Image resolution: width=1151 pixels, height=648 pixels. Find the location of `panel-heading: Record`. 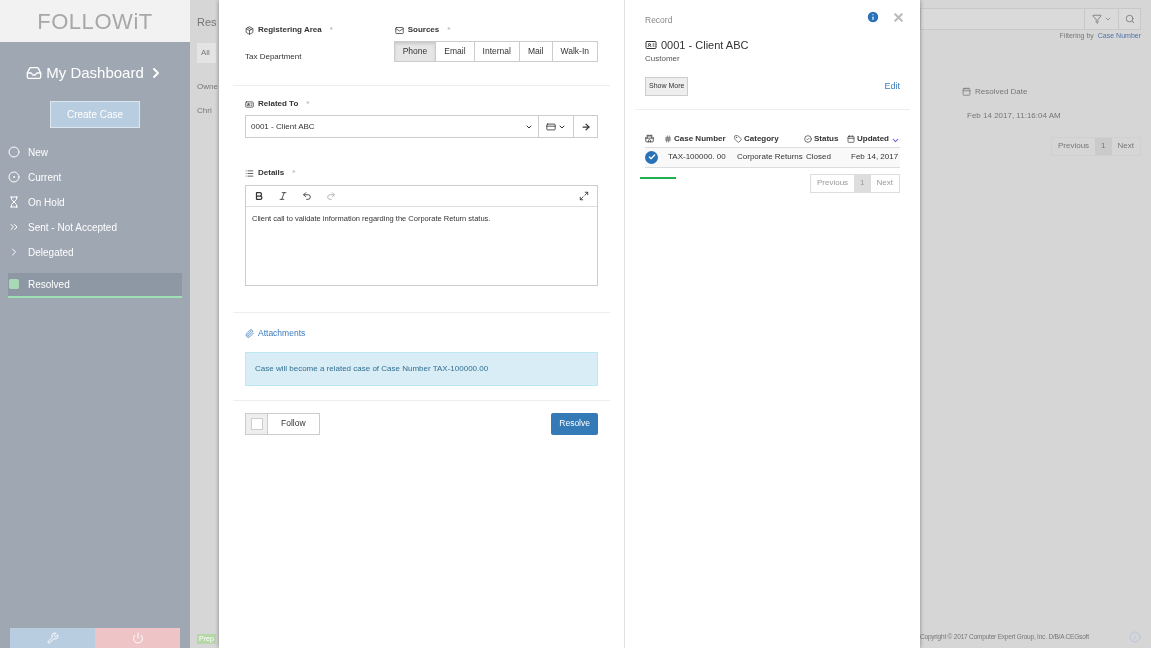

panel-heading: Record is located at coordinates (659, 20).